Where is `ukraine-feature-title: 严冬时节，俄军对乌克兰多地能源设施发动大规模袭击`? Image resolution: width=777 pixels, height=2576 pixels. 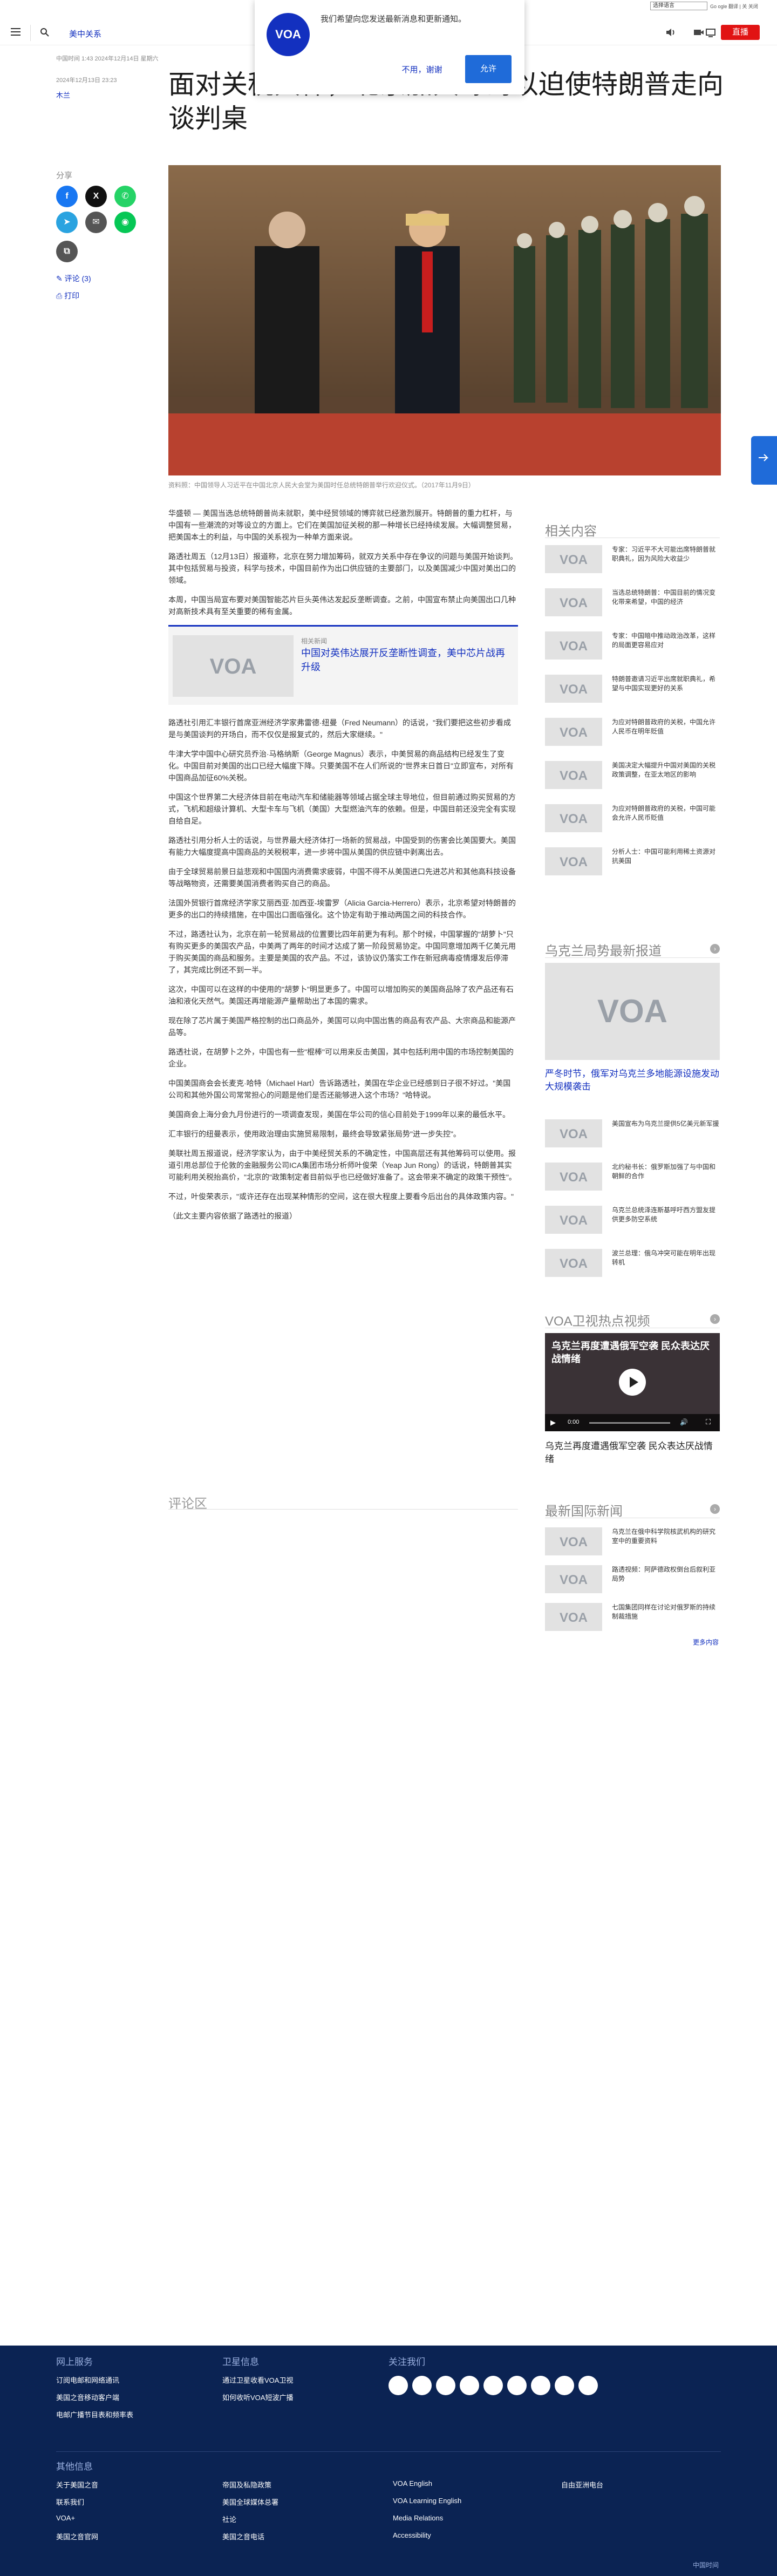
ukraine-feature-title: 严冬时节，俄军对乌克兰多地能源设施发动大规模袭击 is located at coordinates (632, 1080).